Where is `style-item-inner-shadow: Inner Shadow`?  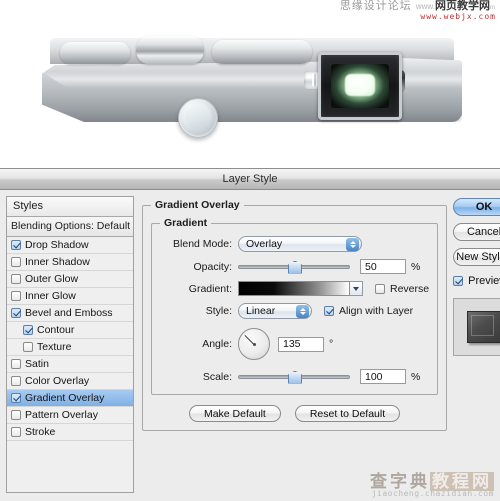
style-item-inner-shadow: Inner Shadow is located at coordinates (70, 262).